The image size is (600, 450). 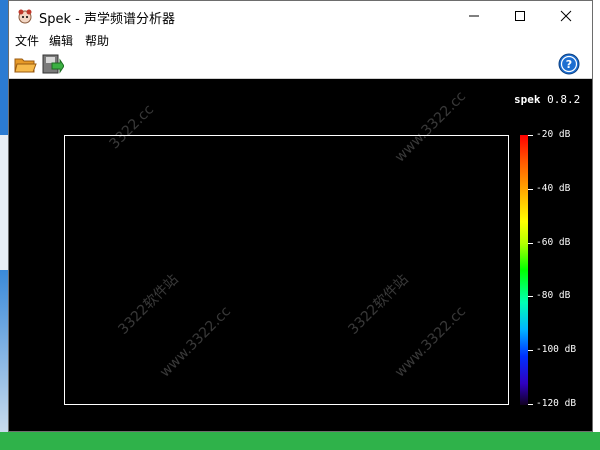 I want to click on close-icon, so click(x=566, y=16).